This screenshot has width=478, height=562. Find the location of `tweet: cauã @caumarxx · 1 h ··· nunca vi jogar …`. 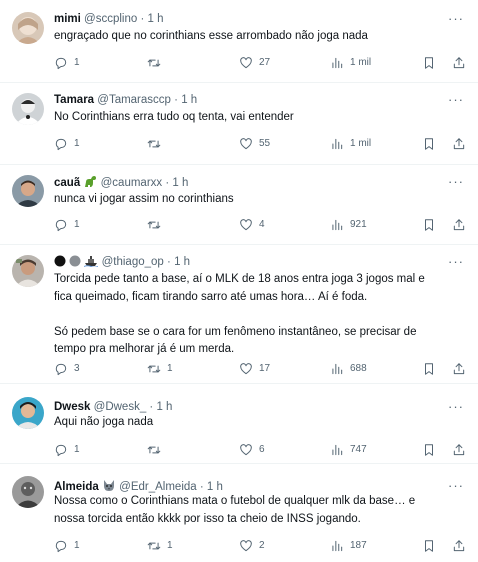

tweet: cauã @caumarxx · 1 h ··· nunca vi jogar … is located at coordinates (239, 205).